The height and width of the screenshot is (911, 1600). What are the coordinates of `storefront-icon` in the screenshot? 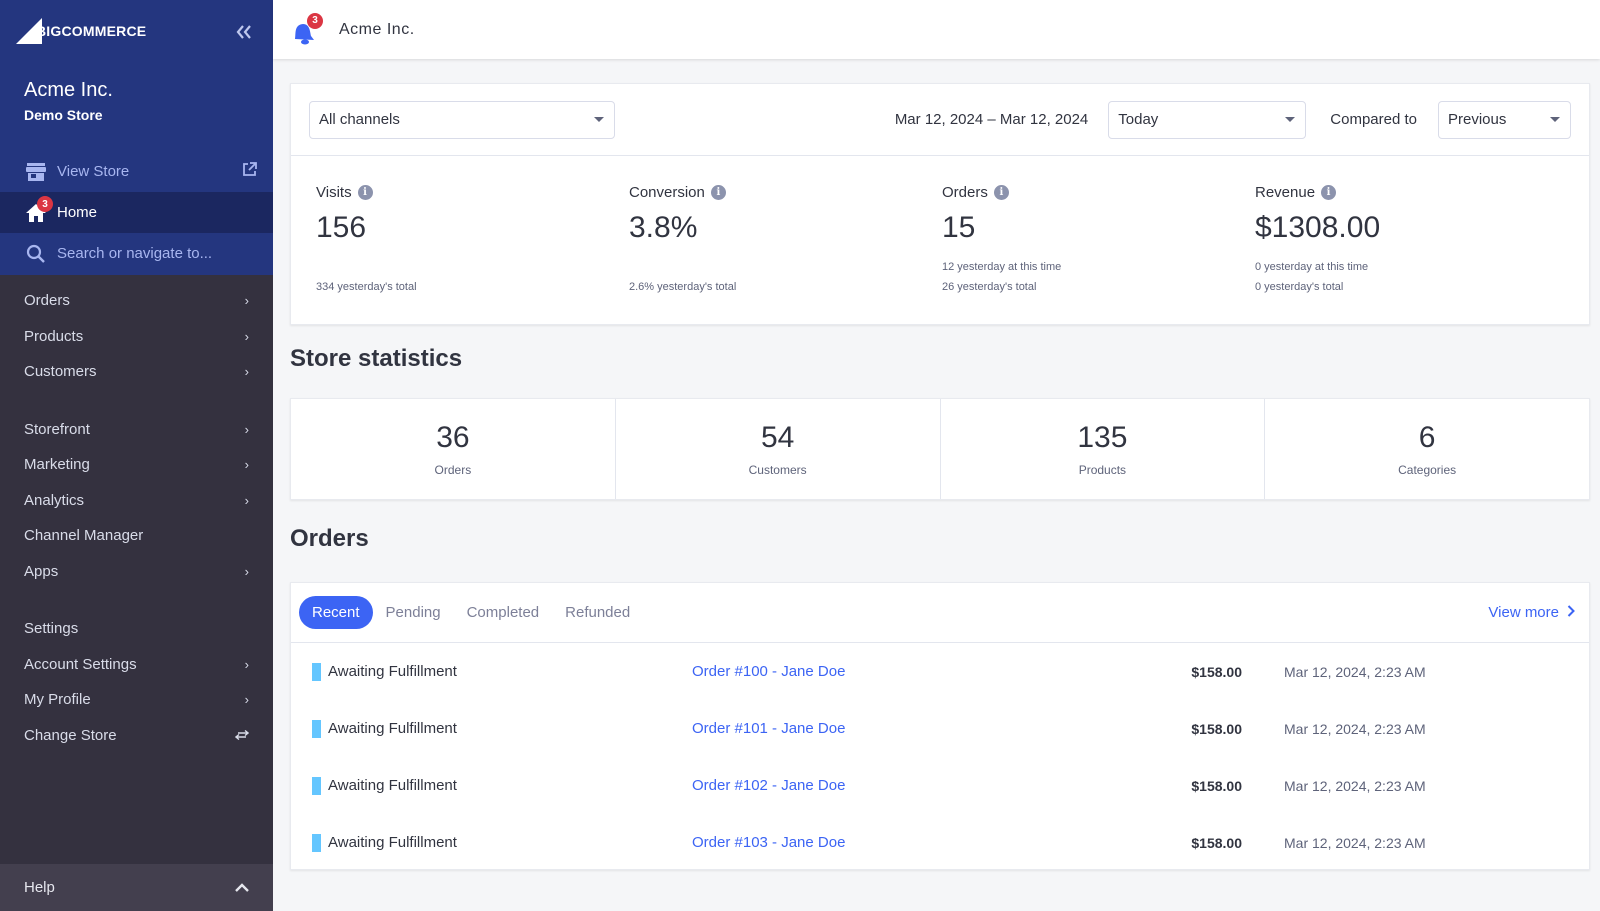 It's located at (36, 172).